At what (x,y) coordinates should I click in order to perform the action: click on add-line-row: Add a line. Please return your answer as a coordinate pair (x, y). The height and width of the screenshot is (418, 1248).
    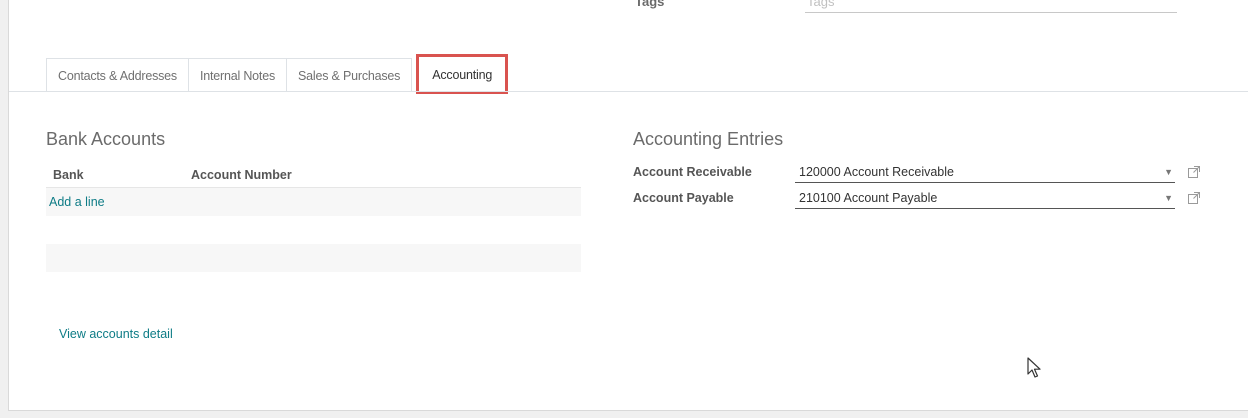
    Looking at the image, I should click on (313, 202).